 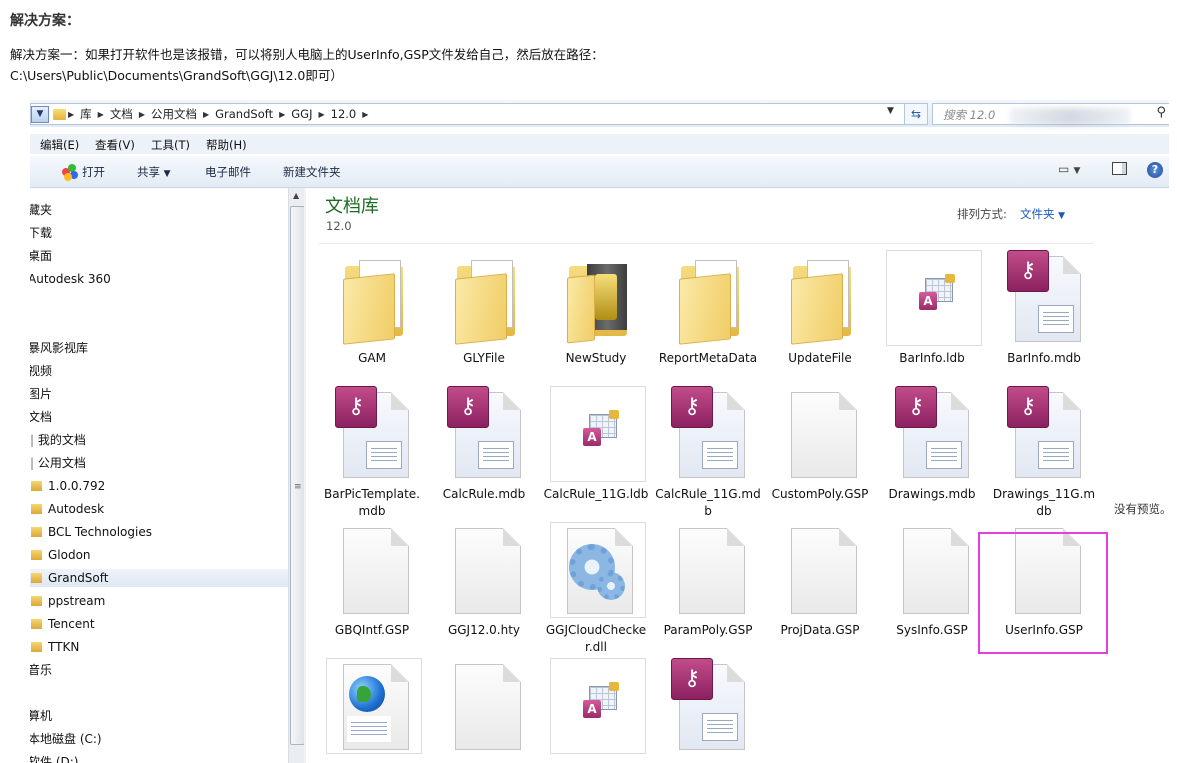 I want to click on open-icon, so click(x=70, y=172).